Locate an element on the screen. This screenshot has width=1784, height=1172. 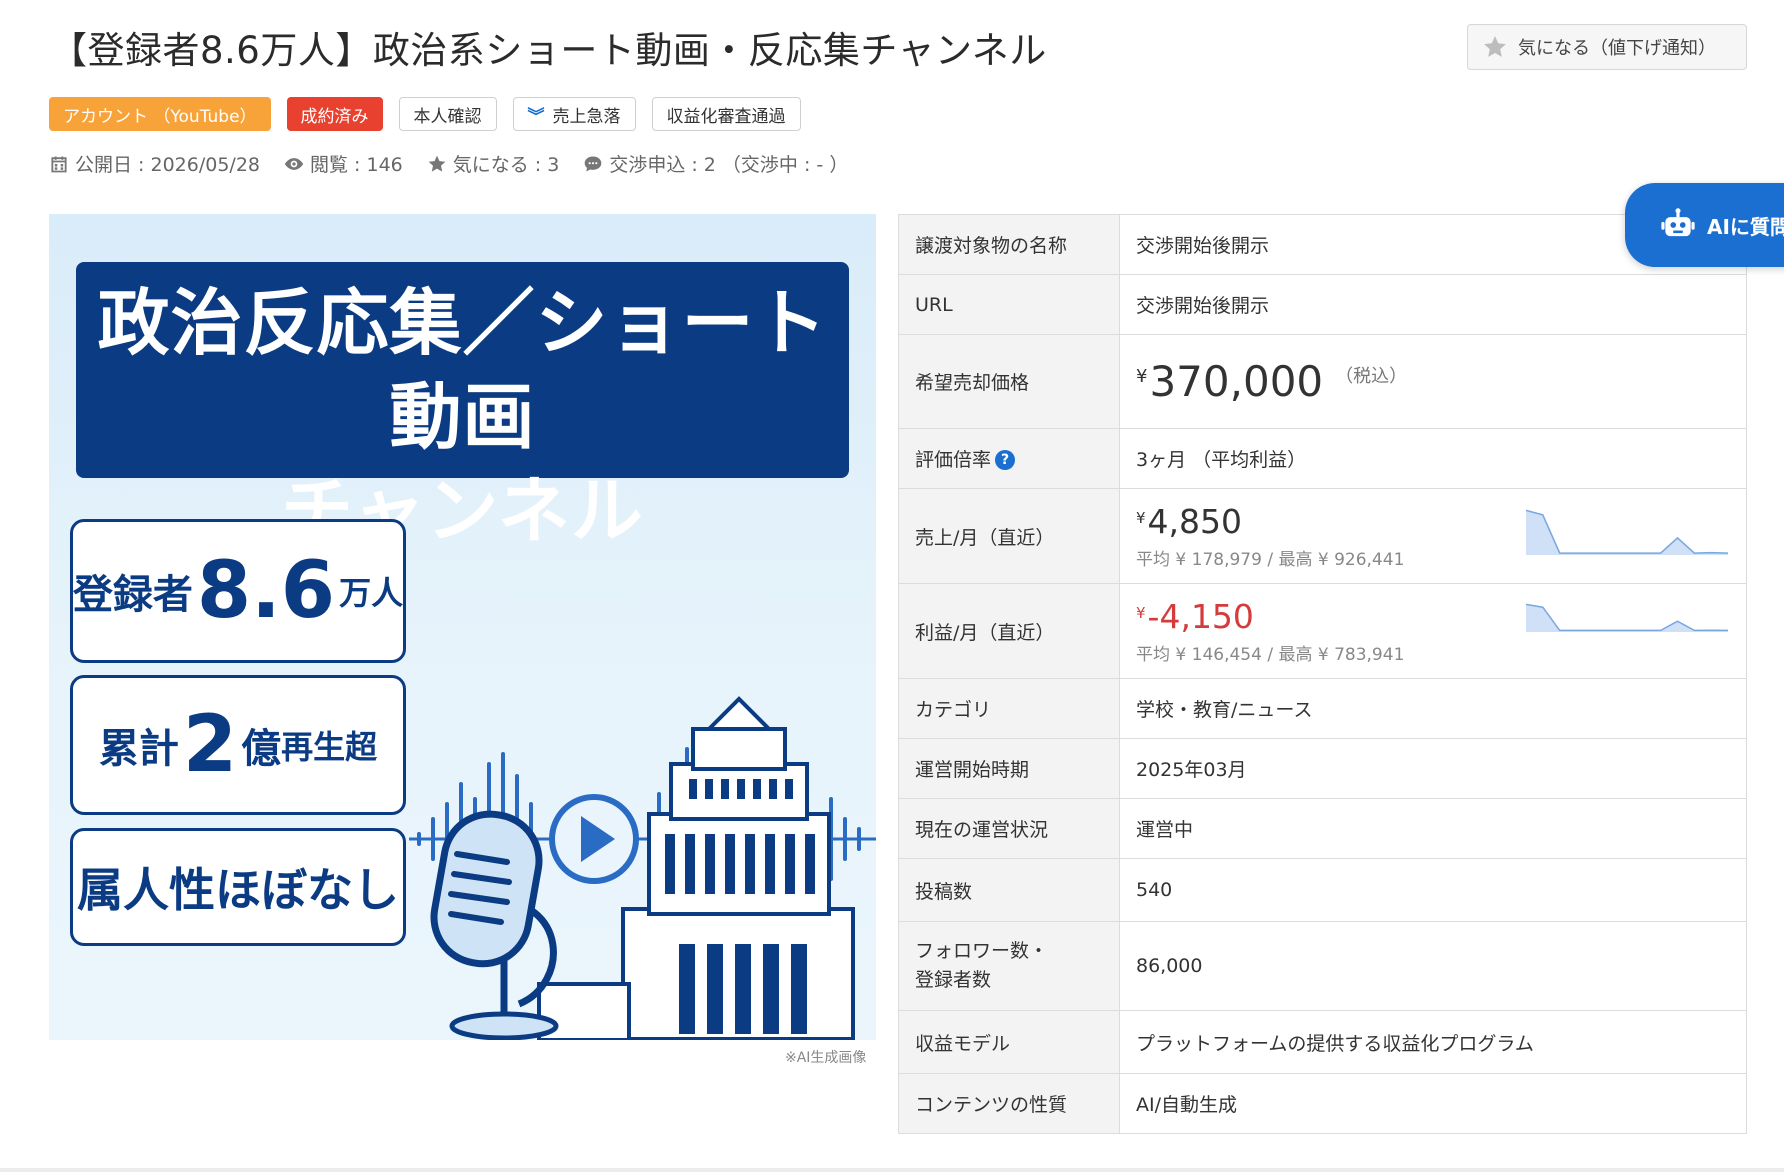
profit-summary: 平均 ¥ 146,454 / 最高 ¥ 783,941 is located at coordinates (1270, 655).